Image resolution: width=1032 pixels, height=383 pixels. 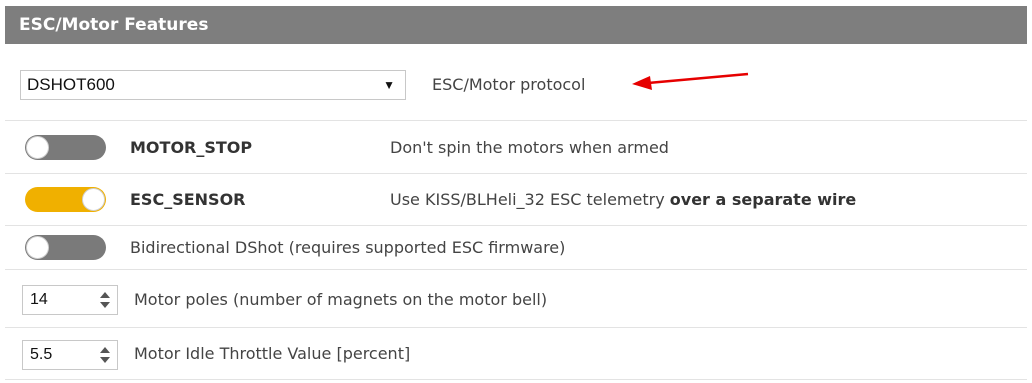 I want to click on feature-name-motor-stop: MOTOR_STOP, so click(x=191, y=147).